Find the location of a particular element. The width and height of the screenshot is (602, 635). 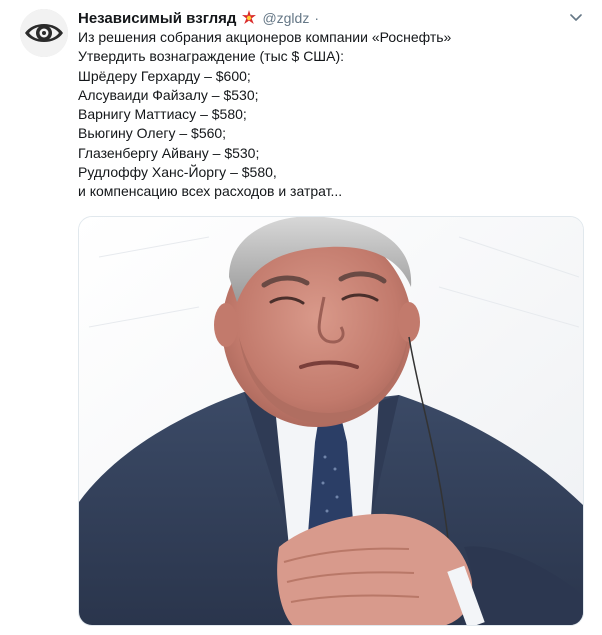

tweet-text-line: Глазенбергу Айвану – $530; is located at coordinates (169, 152).